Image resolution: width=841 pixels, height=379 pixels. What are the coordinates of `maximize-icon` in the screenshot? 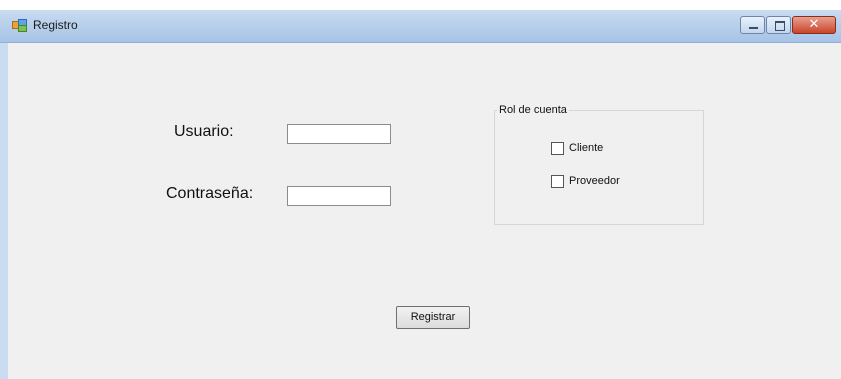 It's located at (778, 25).